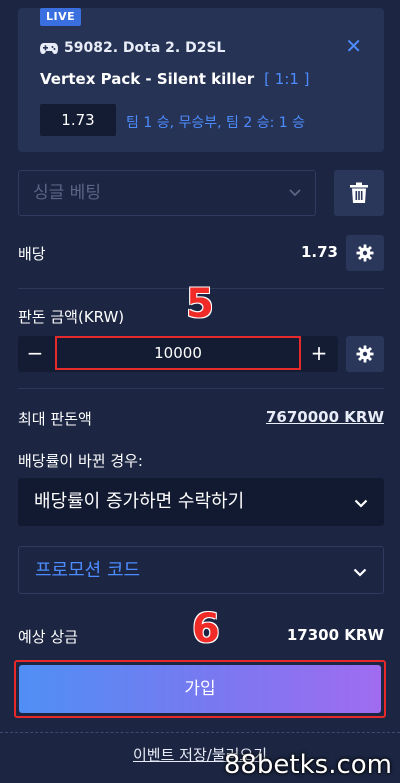 This screenshot has width=400, height=783. What do you see at coordinates (215, 123) in the screenshot?
I see `selection-outcome: 팀 1 승, 무승부, 팀 2 승: 1 승` at bounding box center [215, 123].